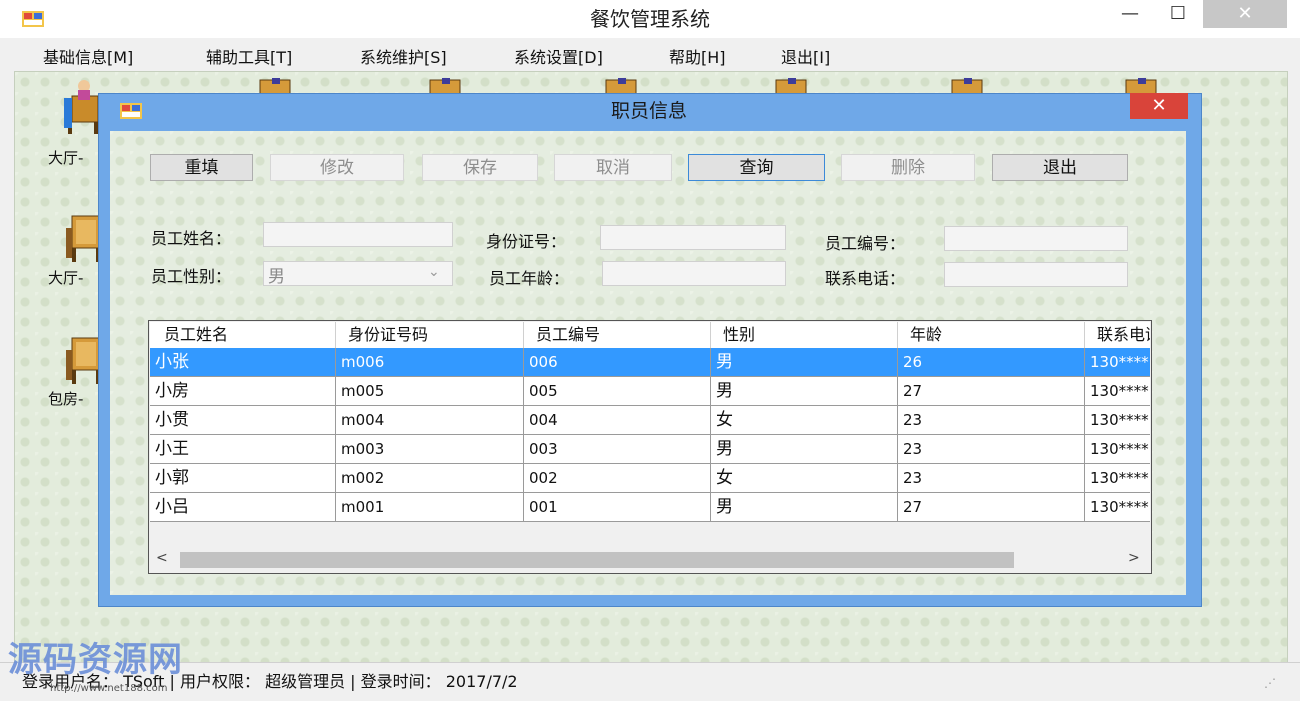  What do you see at coordinates (243, 420) in the screenshot?
I see `grid-cell: 小贯` at bounding box center [243, 420].